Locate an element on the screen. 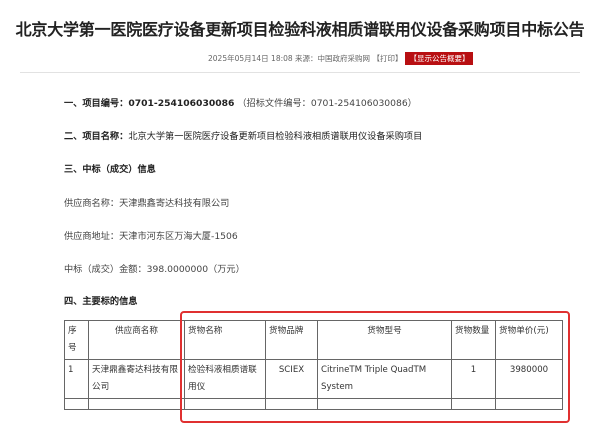 The width and height of the screenshot is (600, 438). page-title: 北京大学第一医院医疗设备更新项目检验科液相质谱联用仪设备采购项目中标公告 is located at coordinates (300, 29).